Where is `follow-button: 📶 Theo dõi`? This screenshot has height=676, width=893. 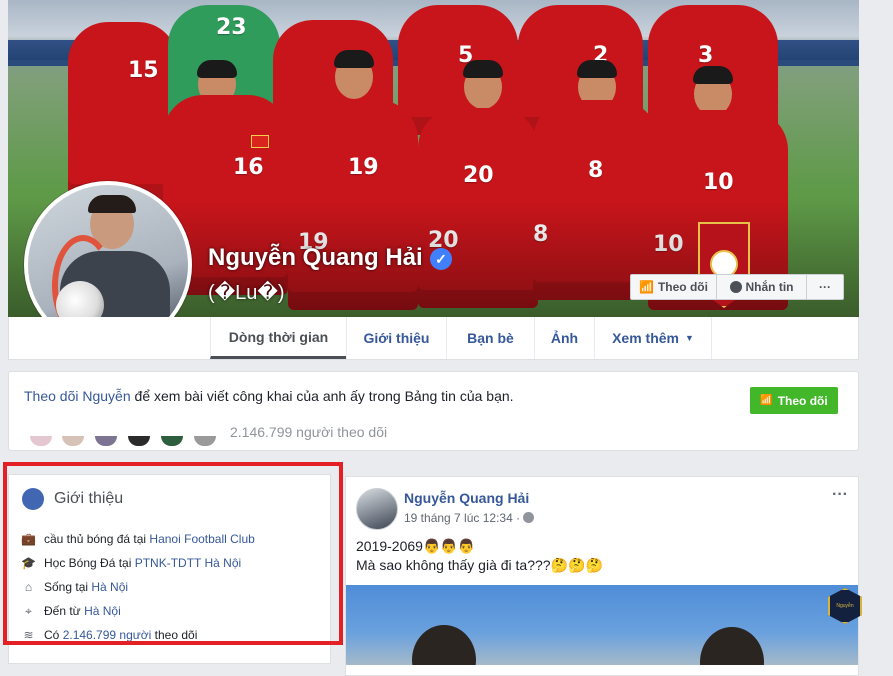 follow-button: 📶 Theo dõi is located at coordinates (673, 287).